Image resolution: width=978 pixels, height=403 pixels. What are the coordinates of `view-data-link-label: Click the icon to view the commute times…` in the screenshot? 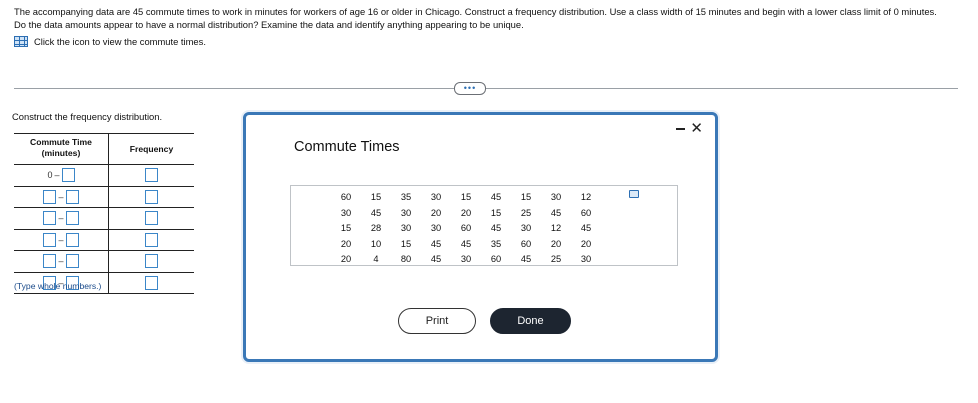 It's located at (120, 41).